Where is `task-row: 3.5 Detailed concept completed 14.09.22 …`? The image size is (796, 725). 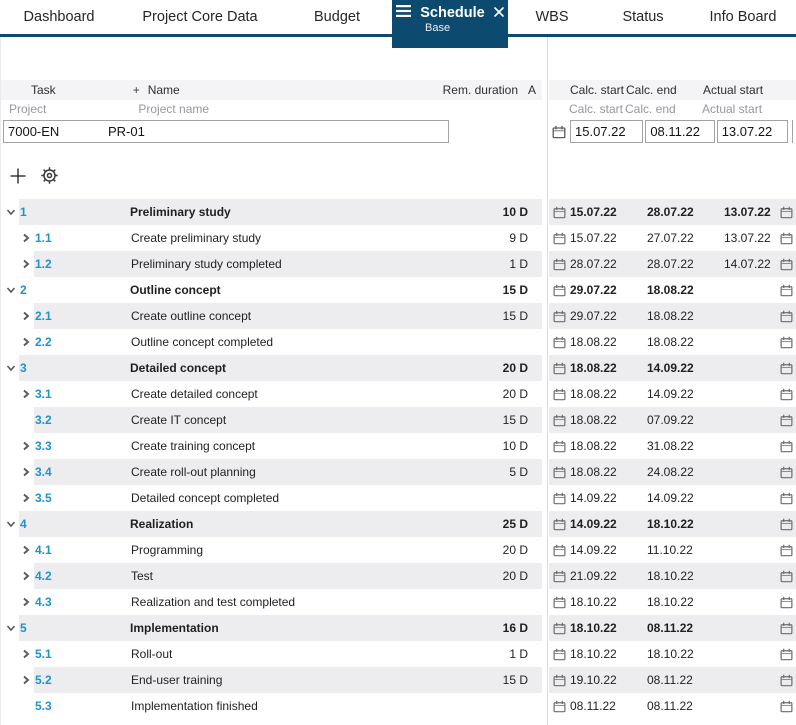
task-row: 3.5 Detailed concept completed 14.09.22 … is located at coordinates (398, 498).